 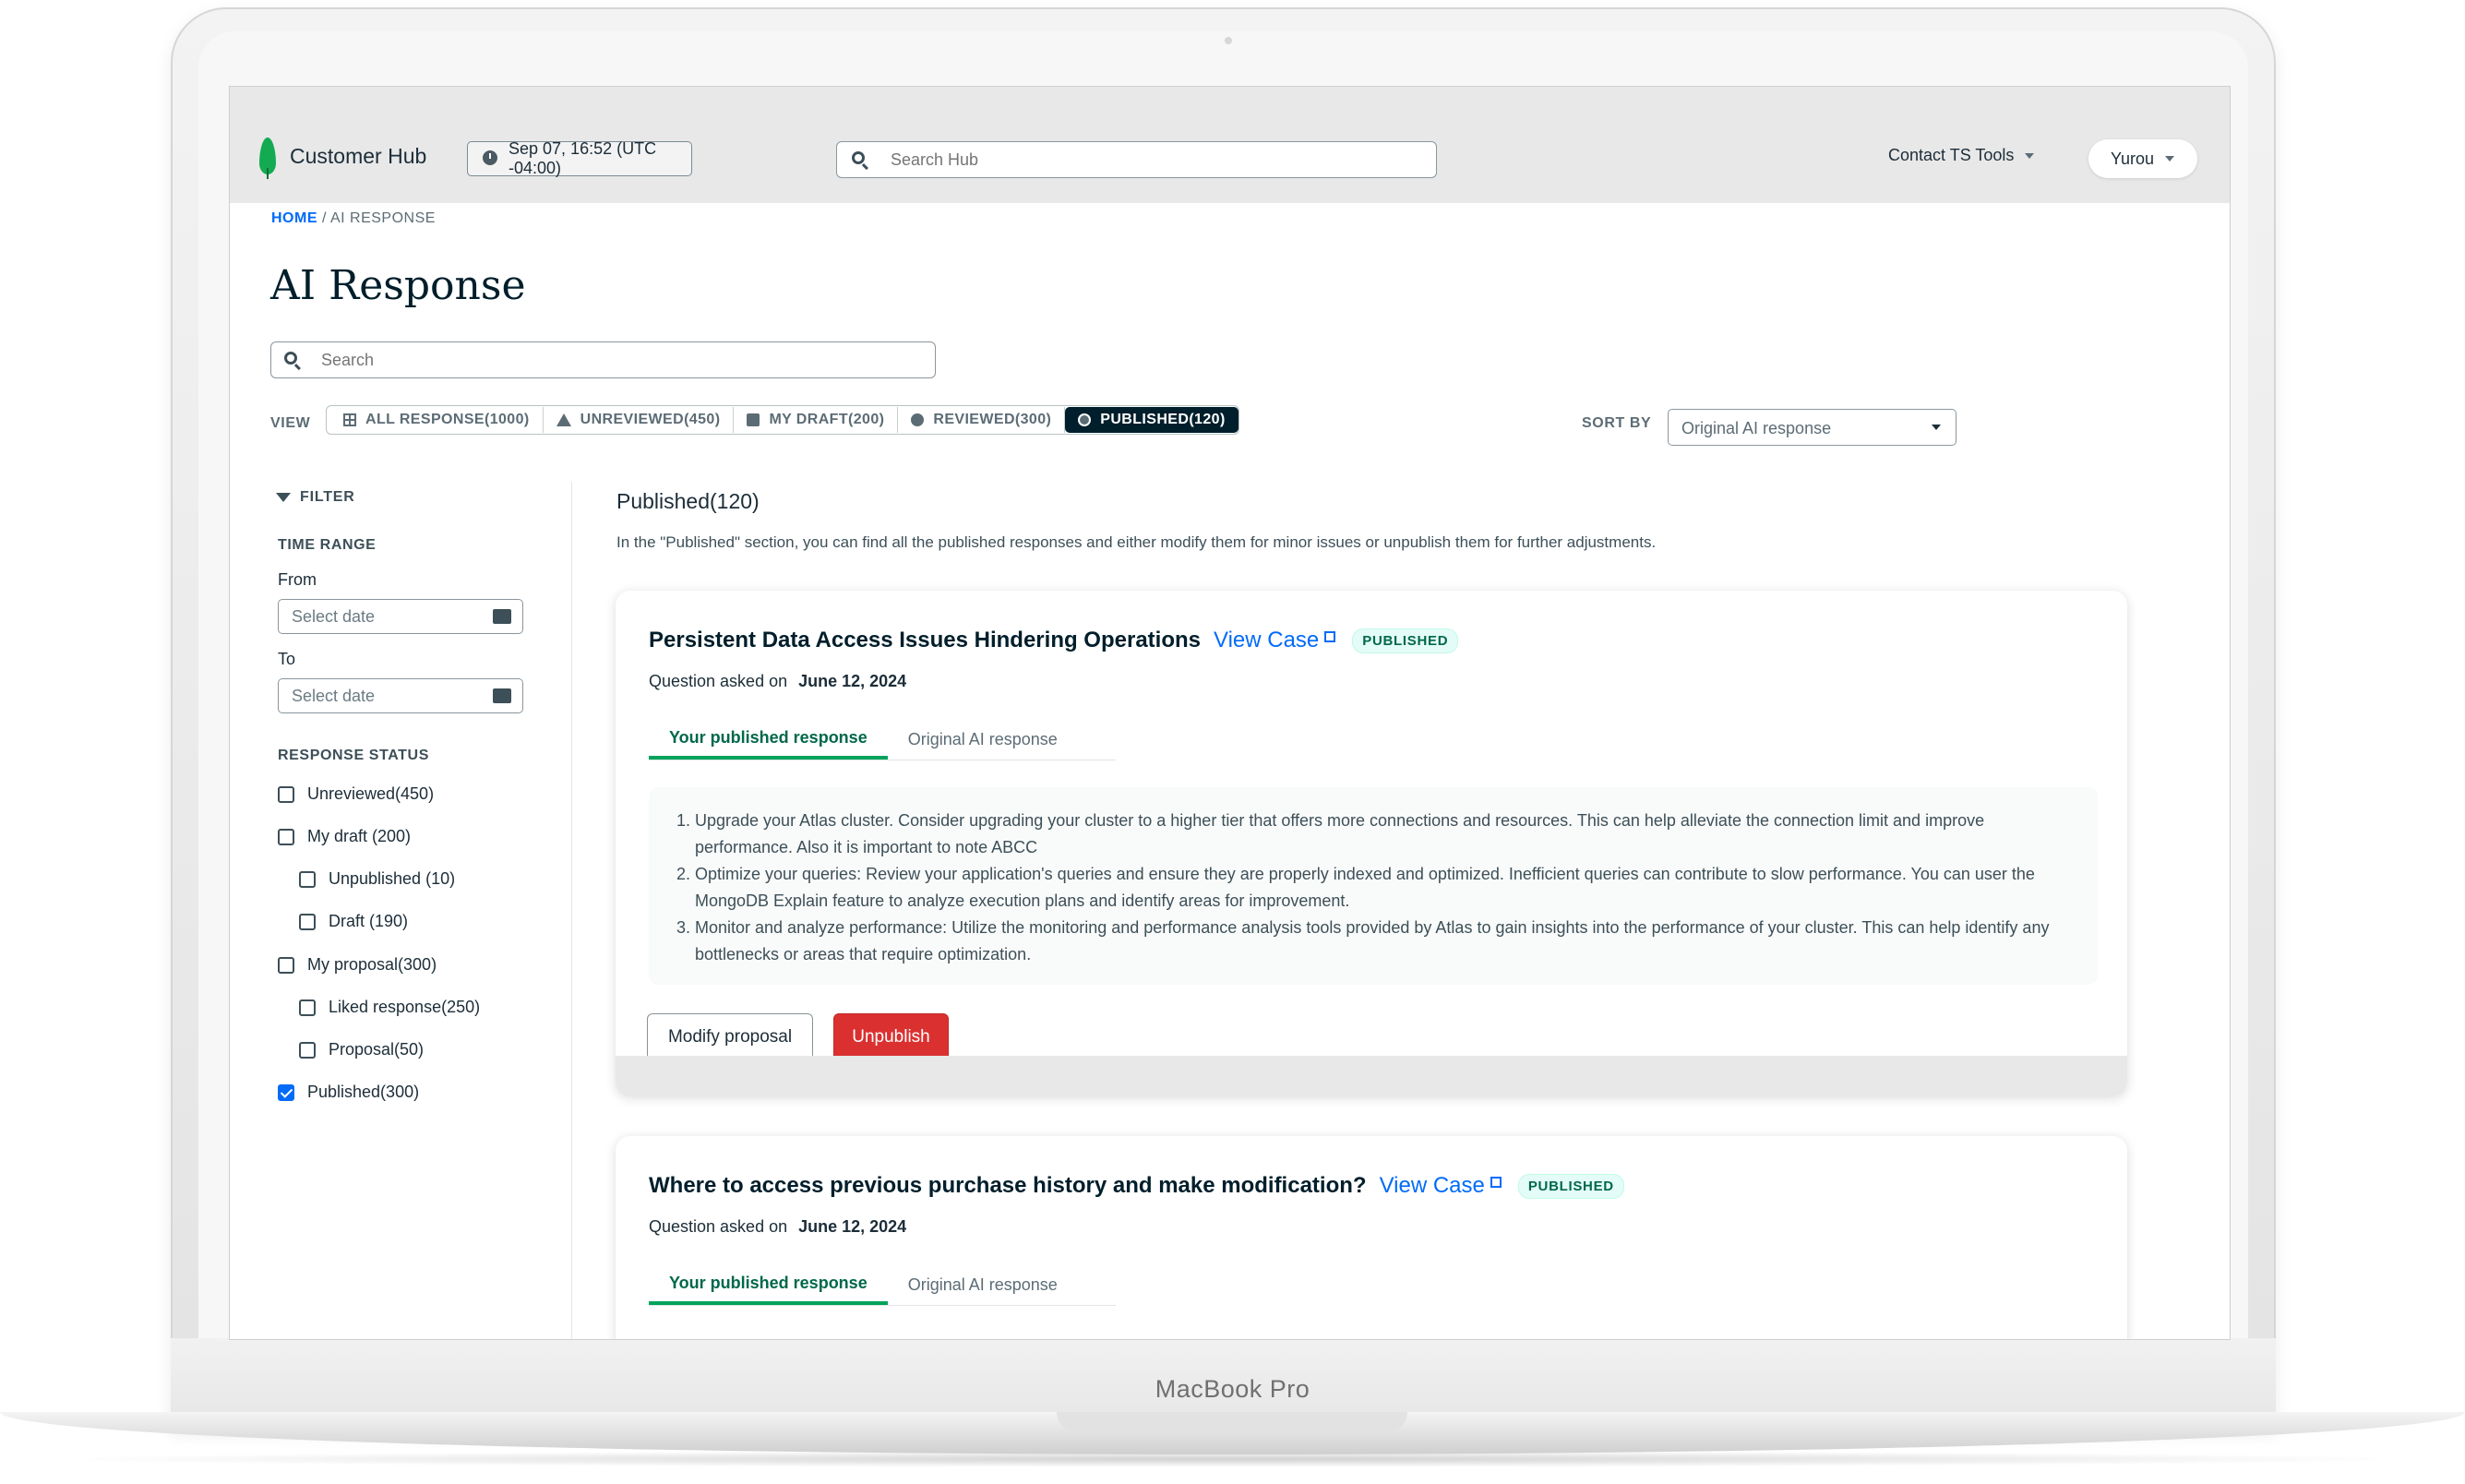 I want to click on datetime-text: Sep 07, 16:52 (UTC -04:00), so click(x=583, y=158).